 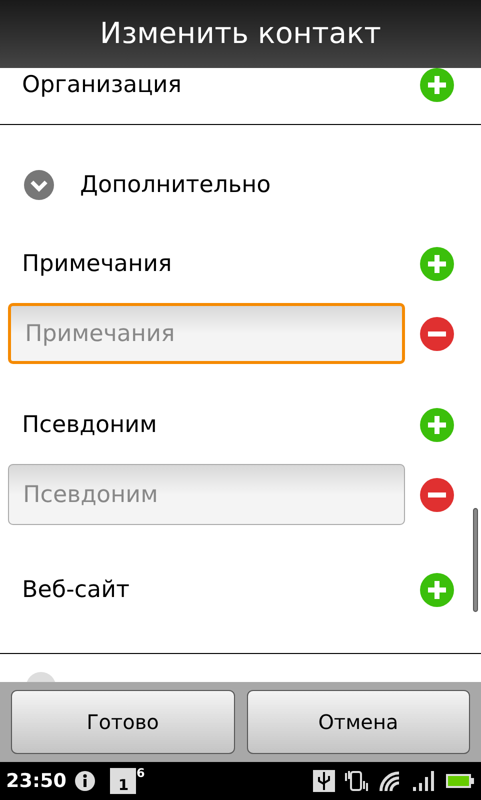 What do you see at coordinates (36, 781) in the screenshot?
I see `clock: 23:50` at bounding box center [36, 781].